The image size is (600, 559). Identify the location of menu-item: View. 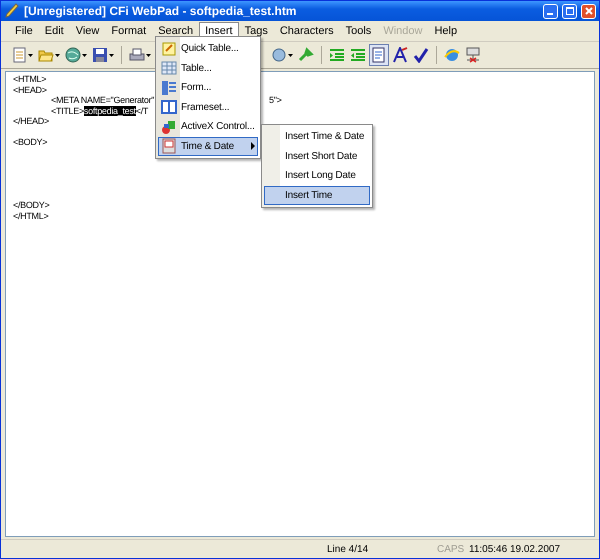
(88, 31).